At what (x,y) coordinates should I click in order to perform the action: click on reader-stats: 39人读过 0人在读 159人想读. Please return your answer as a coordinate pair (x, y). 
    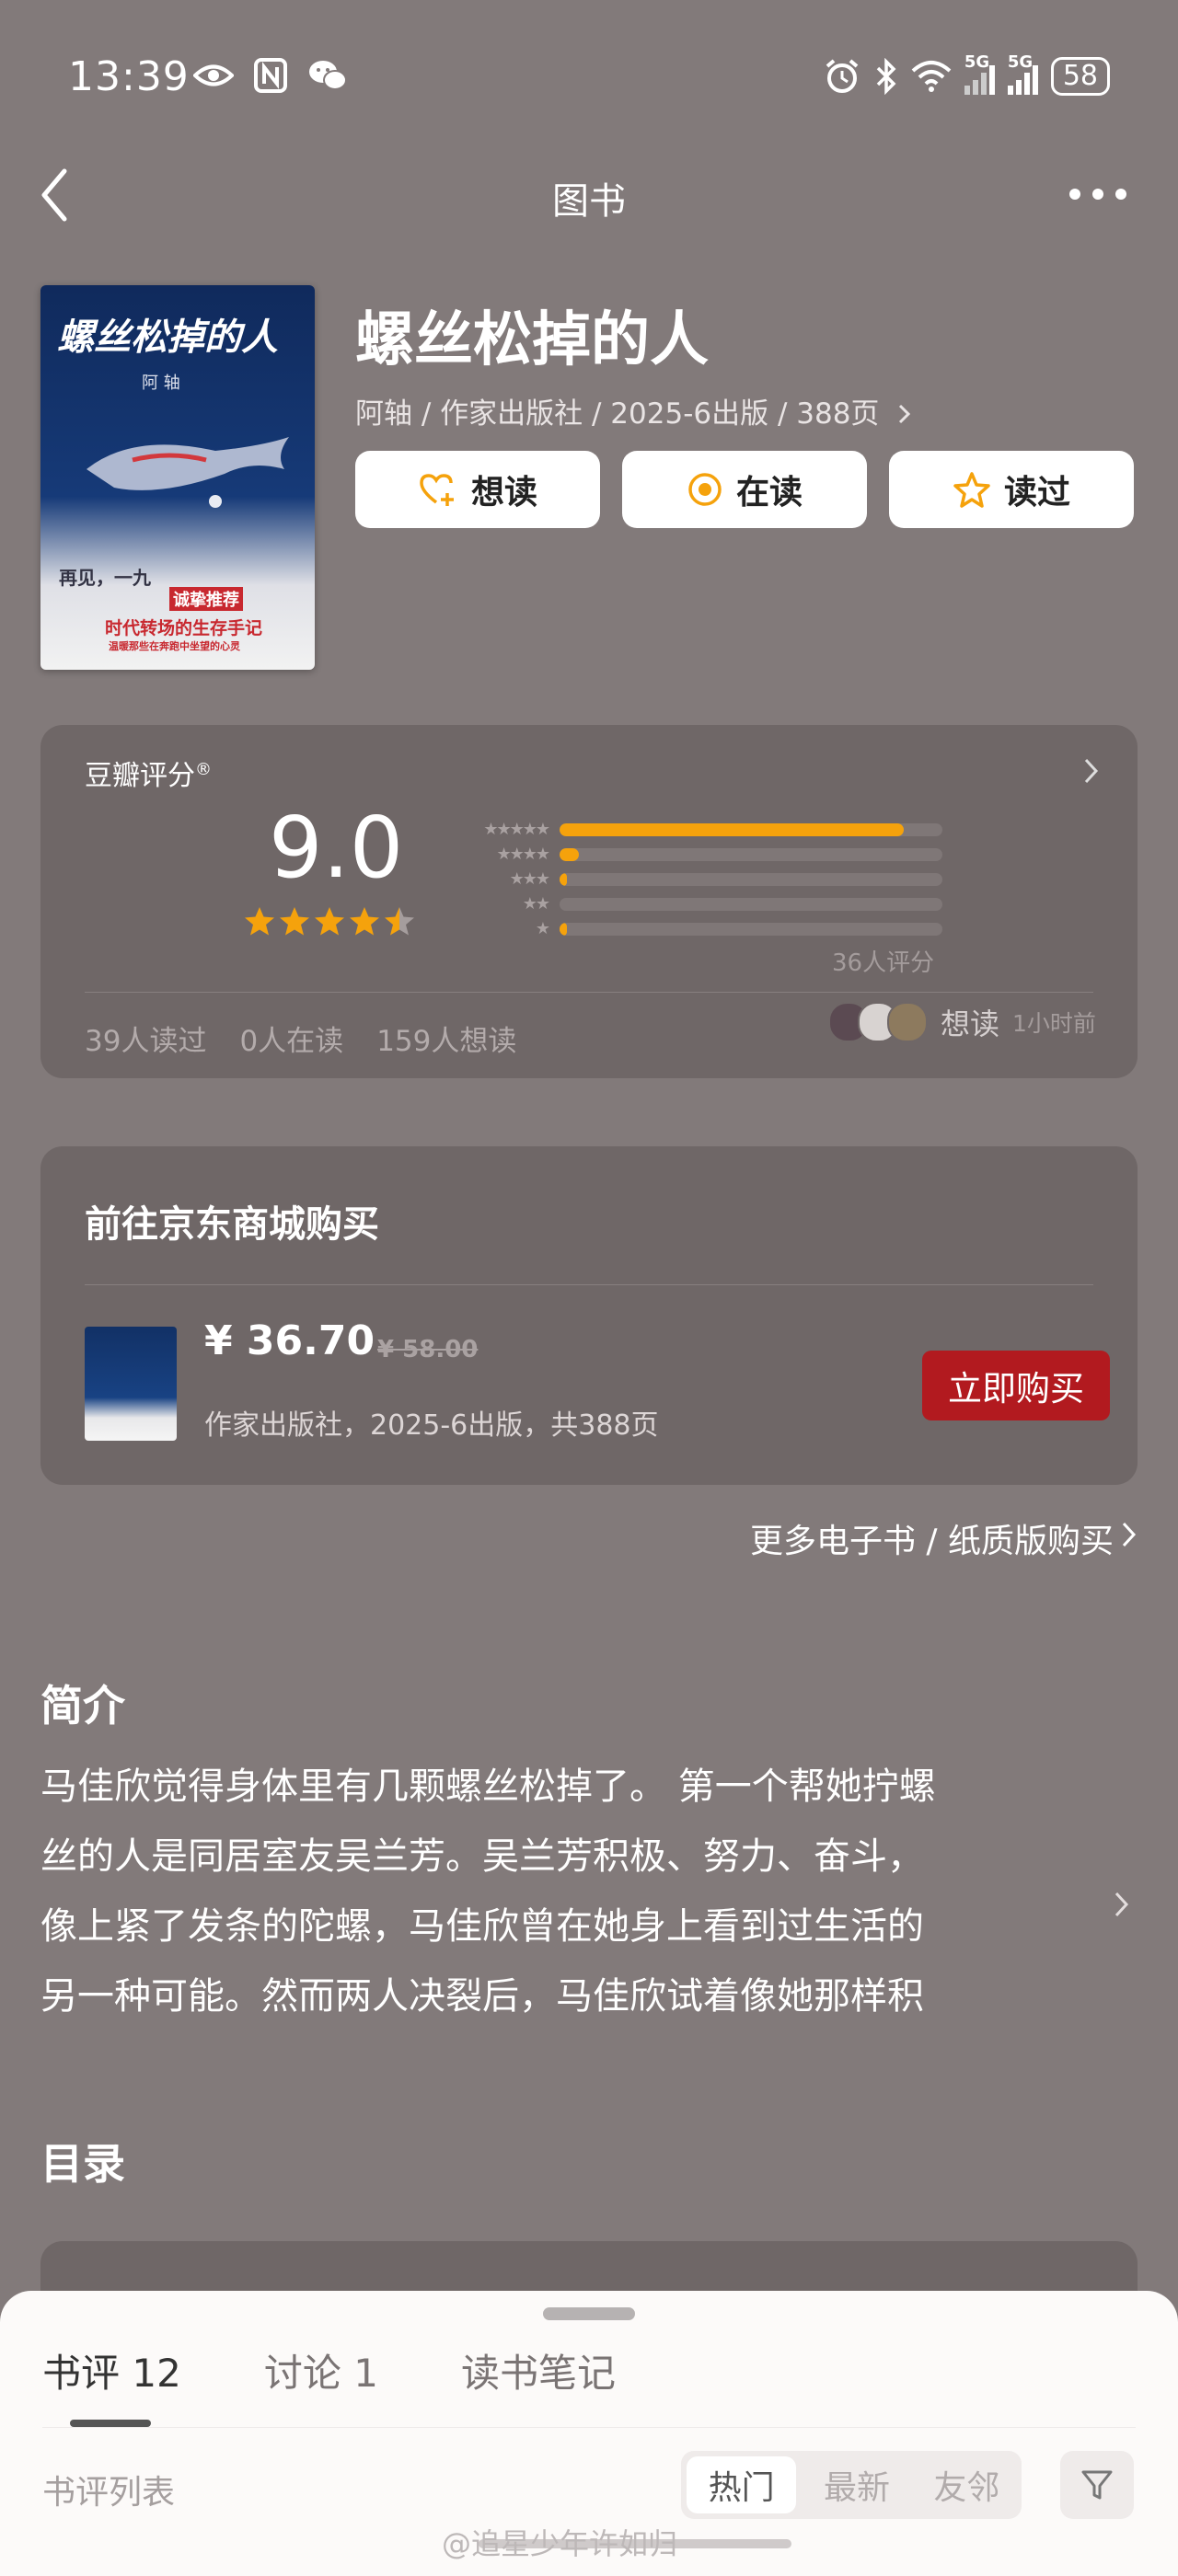
    Looking at the image, I should click on (300, 1038).